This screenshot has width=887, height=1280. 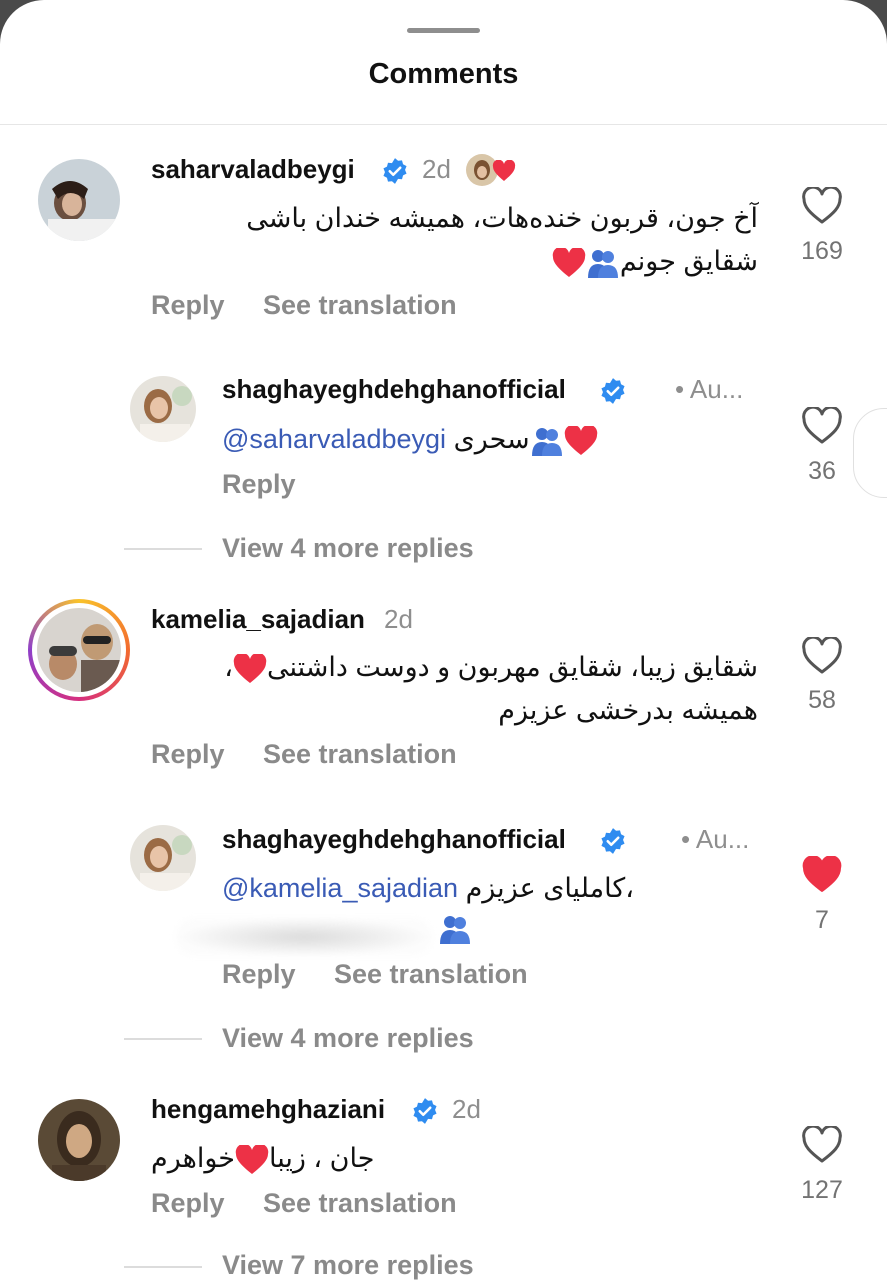 What do you see at coordinates (443, 30) in the screenshot?
I see `drag-handle` at bounding box center [443, 30].